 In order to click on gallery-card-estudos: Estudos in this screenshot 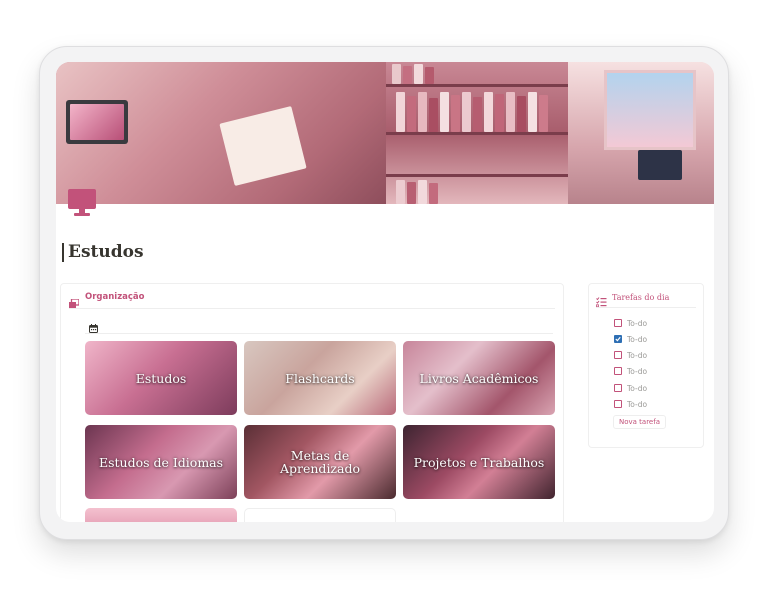, I will do `click(161, 378)`.